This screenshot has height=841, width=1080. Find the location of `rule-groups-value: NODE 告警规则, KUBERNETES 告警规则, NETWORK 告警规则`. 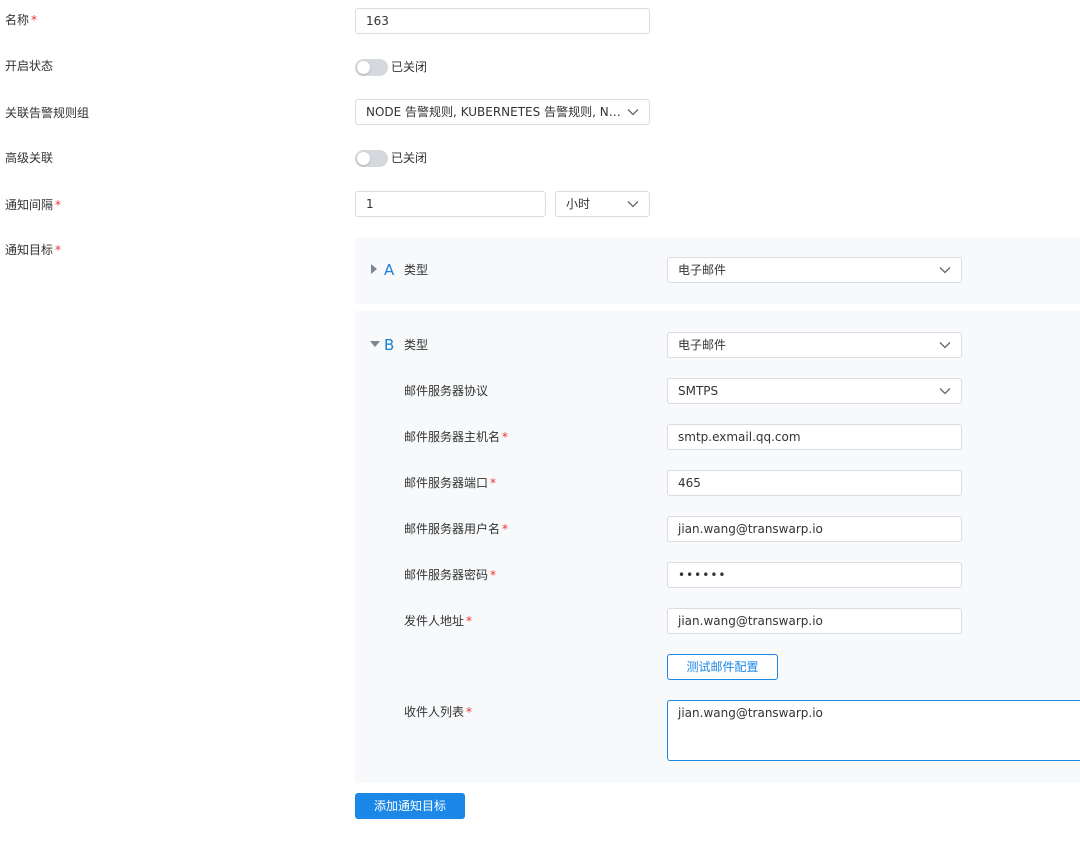

rule-groups-value: NODE 告警规则, KUBERNETES 告警规则, NETWORK 告警规则 is located at coordinates (507, 112).